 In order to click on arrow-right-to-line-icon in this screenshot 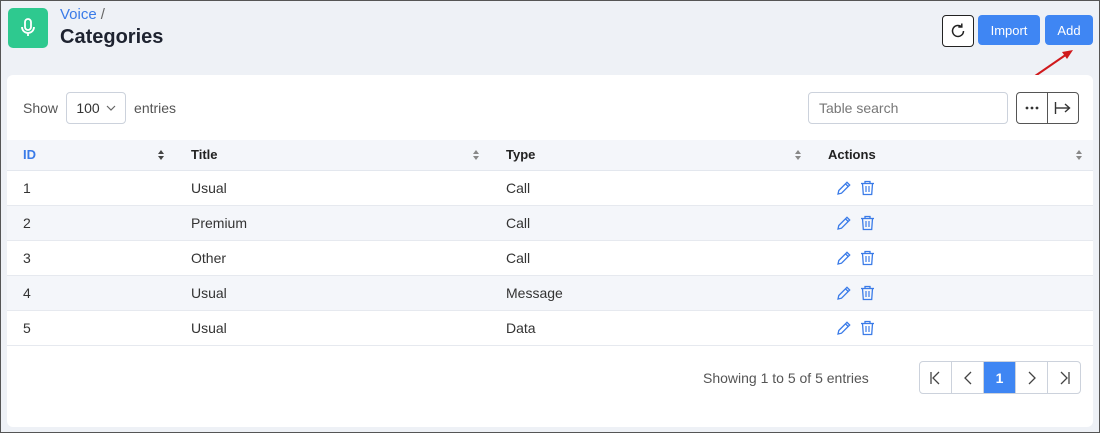, I will do `click(1062, 108)`.